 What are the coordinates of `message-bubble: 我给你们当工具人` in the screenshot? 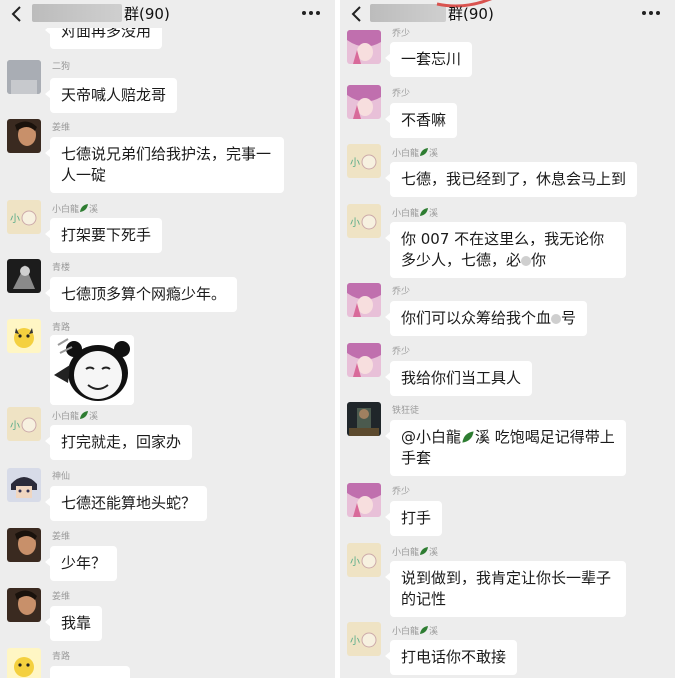 It's located at (458, 378).